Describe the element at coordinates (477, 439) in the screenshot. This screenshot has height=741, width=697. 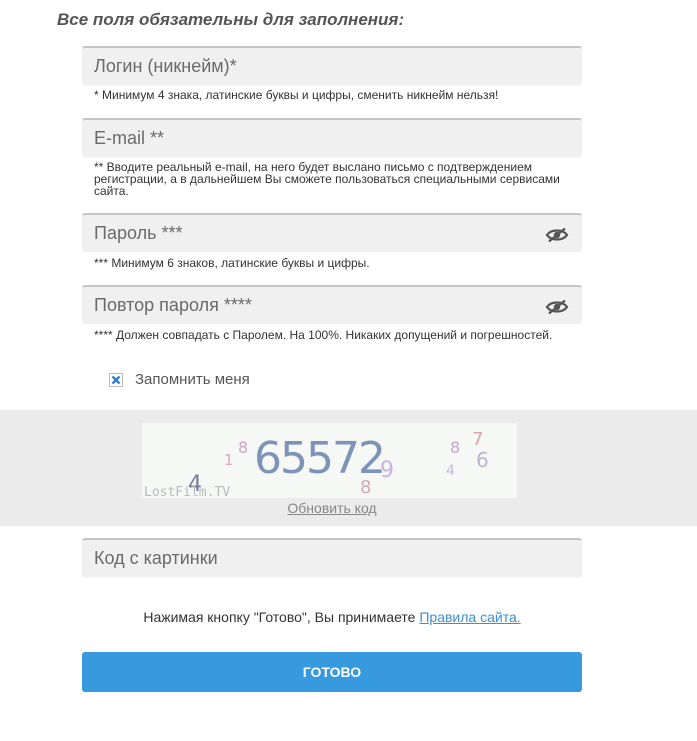
I see `captcha-noise-digit: 7` at that location.